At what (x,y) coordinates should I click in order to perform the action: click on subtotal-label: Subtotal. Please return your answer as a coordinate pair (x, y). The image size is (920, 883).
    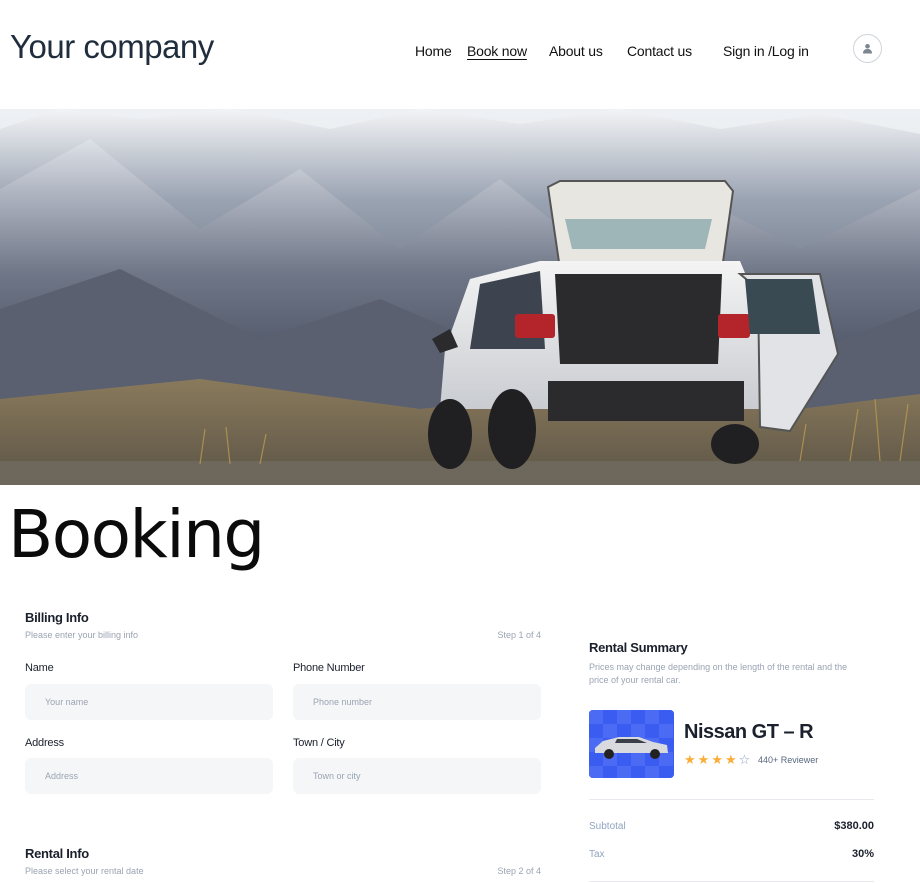
    Looking at the image, I should click on (607, 826).